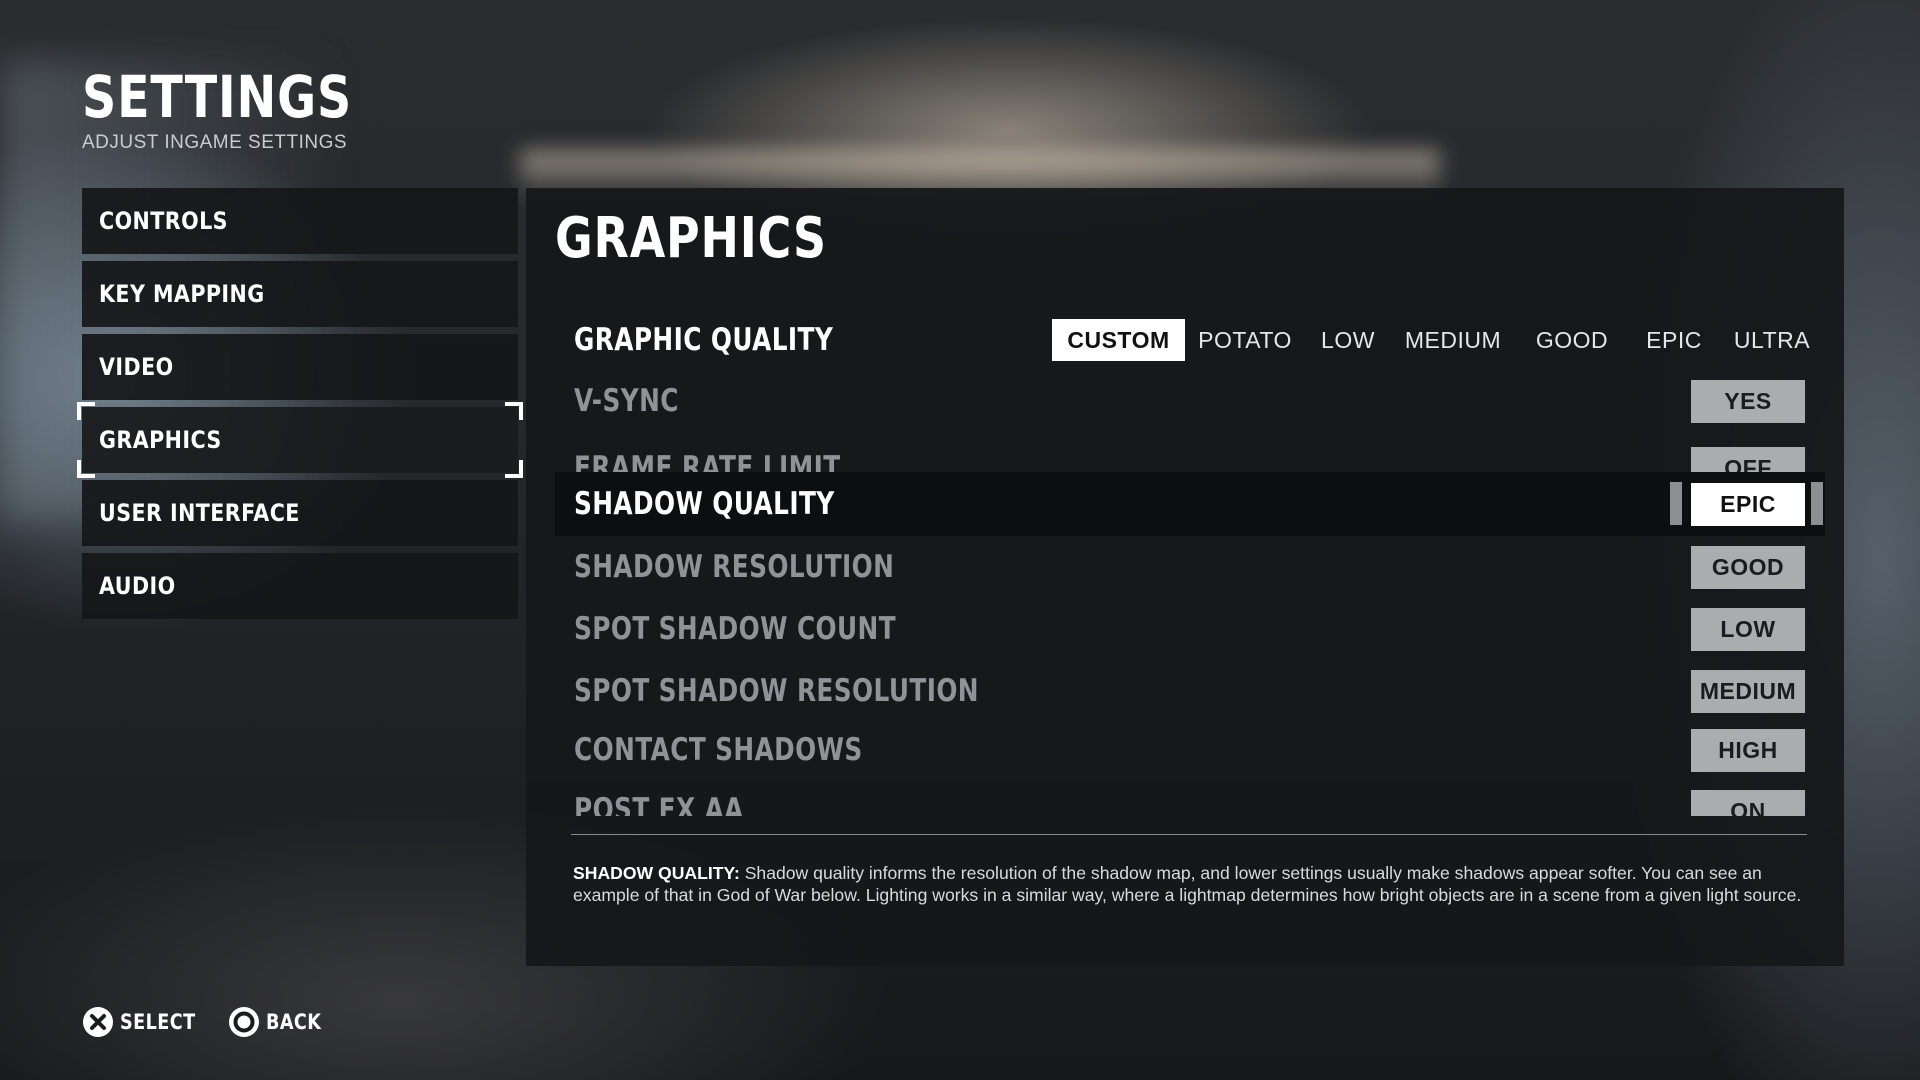  I want to click on sidebar-item-controls: CONTROLS, so click(300, 221).